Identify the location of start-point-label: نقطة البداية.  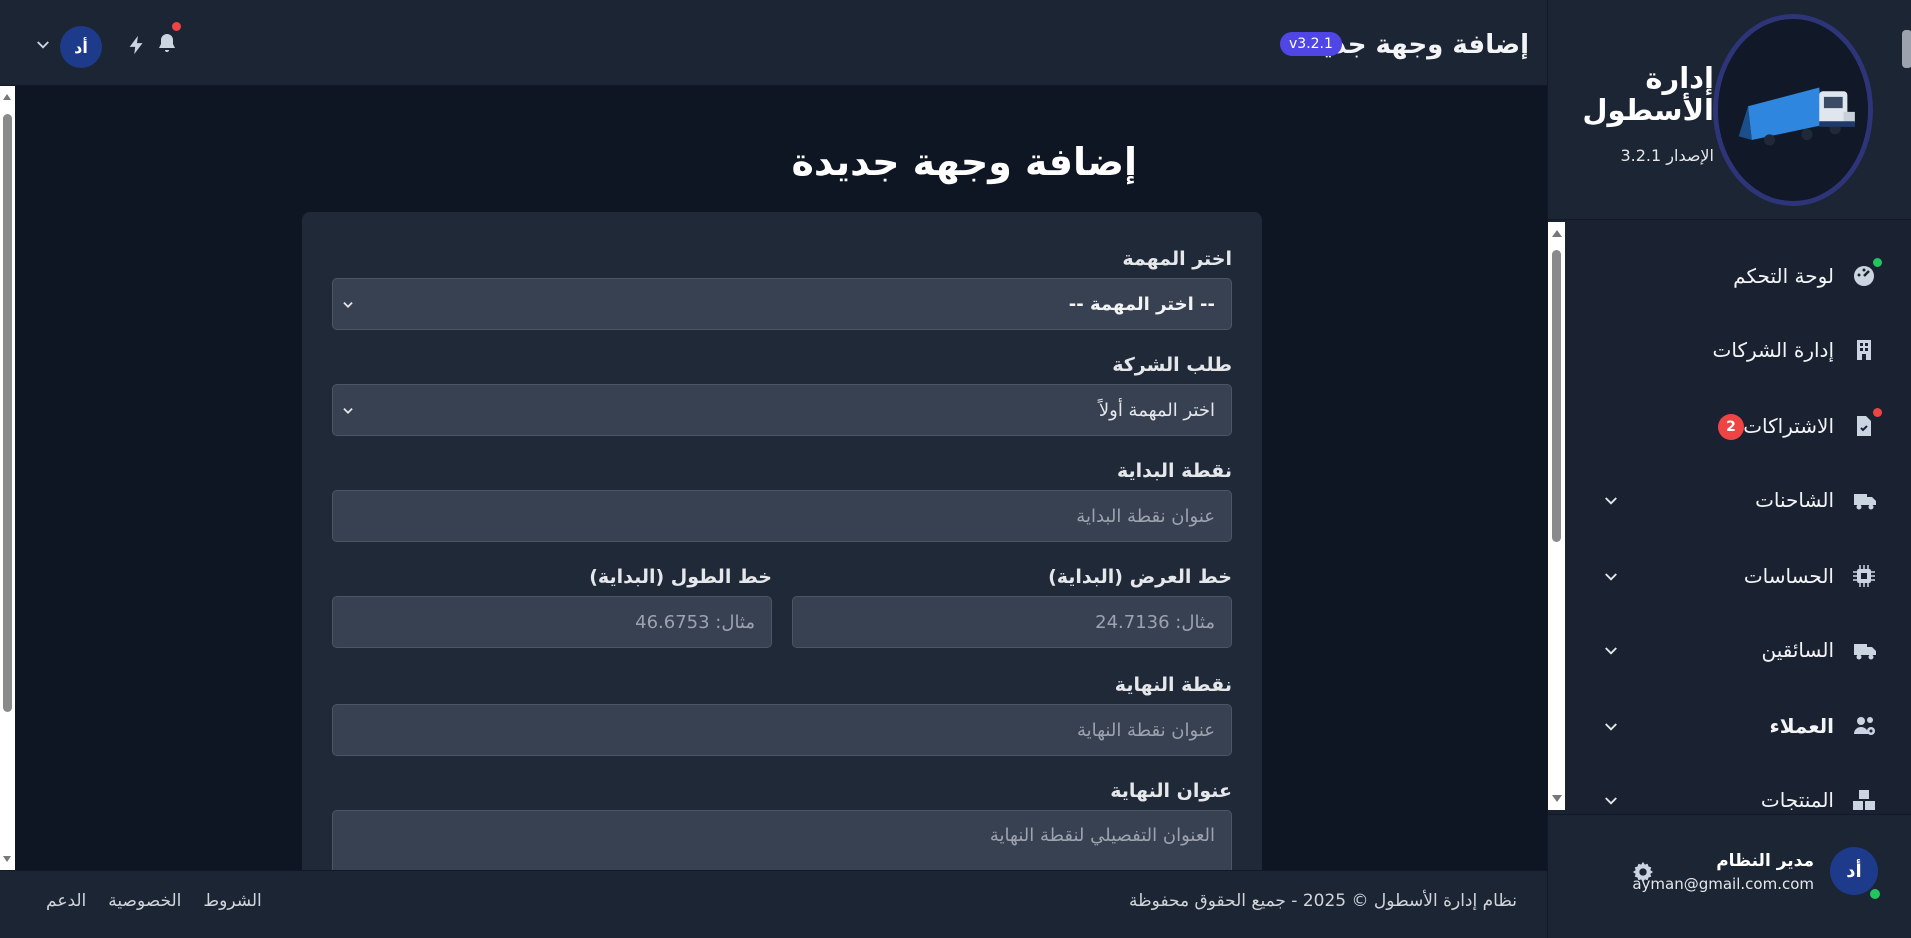
(1174, 471).